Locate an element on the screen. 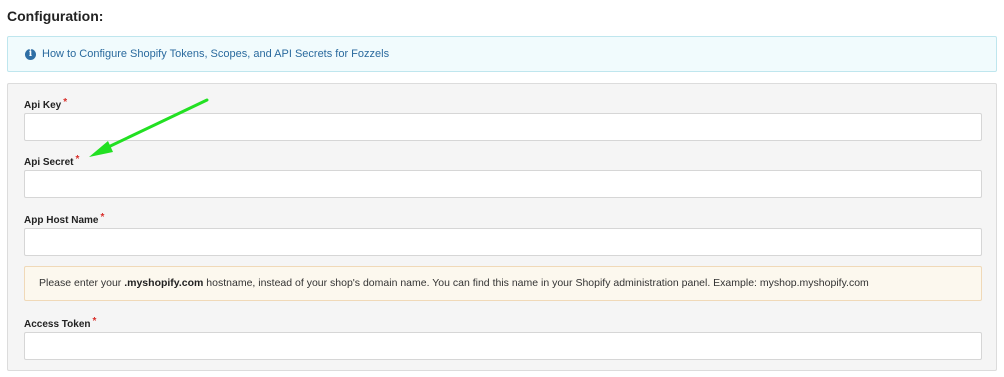  hint-prefix: Please enter your is located at coordinates (82, 283).